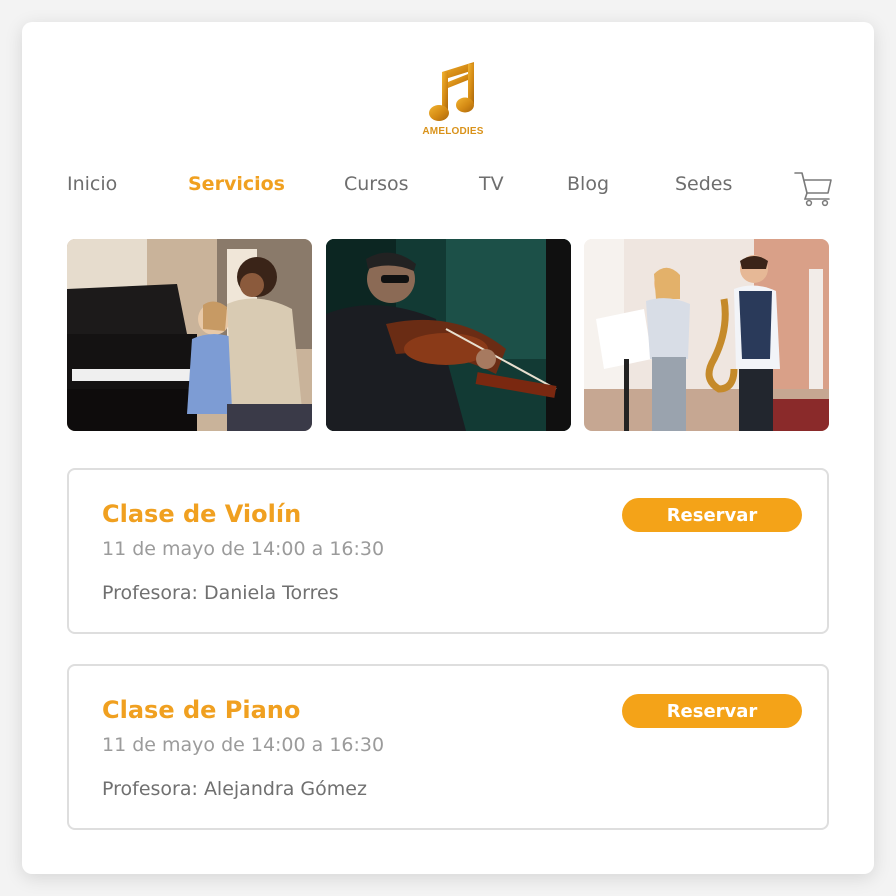  What do you see at coordinates (491, 184) in the screenshot?
I see `nav-item-tv: TV` at bounding box center [491, 184].